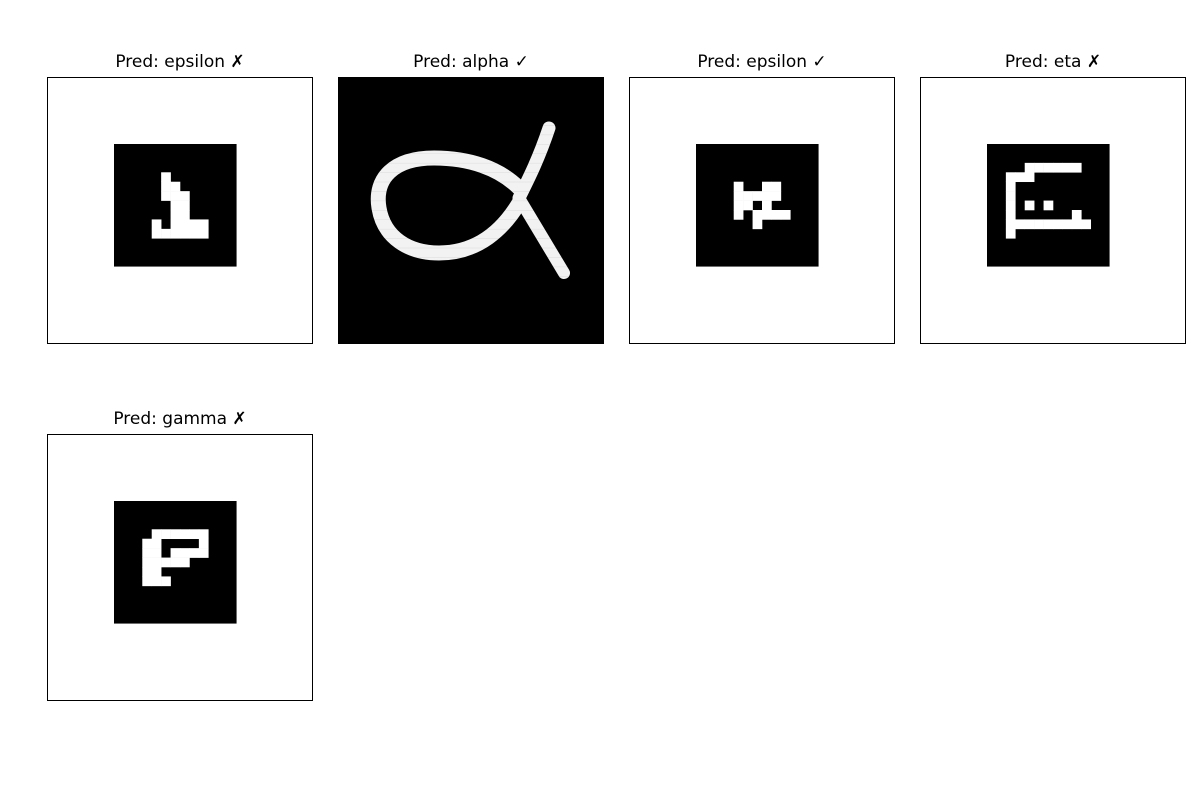 The width and height of the screenshot is (1200, 800). Describe the element at coordinates (180, 419) in the screenshot. I see `panel-title: Pred: gamma ✗` at that location.